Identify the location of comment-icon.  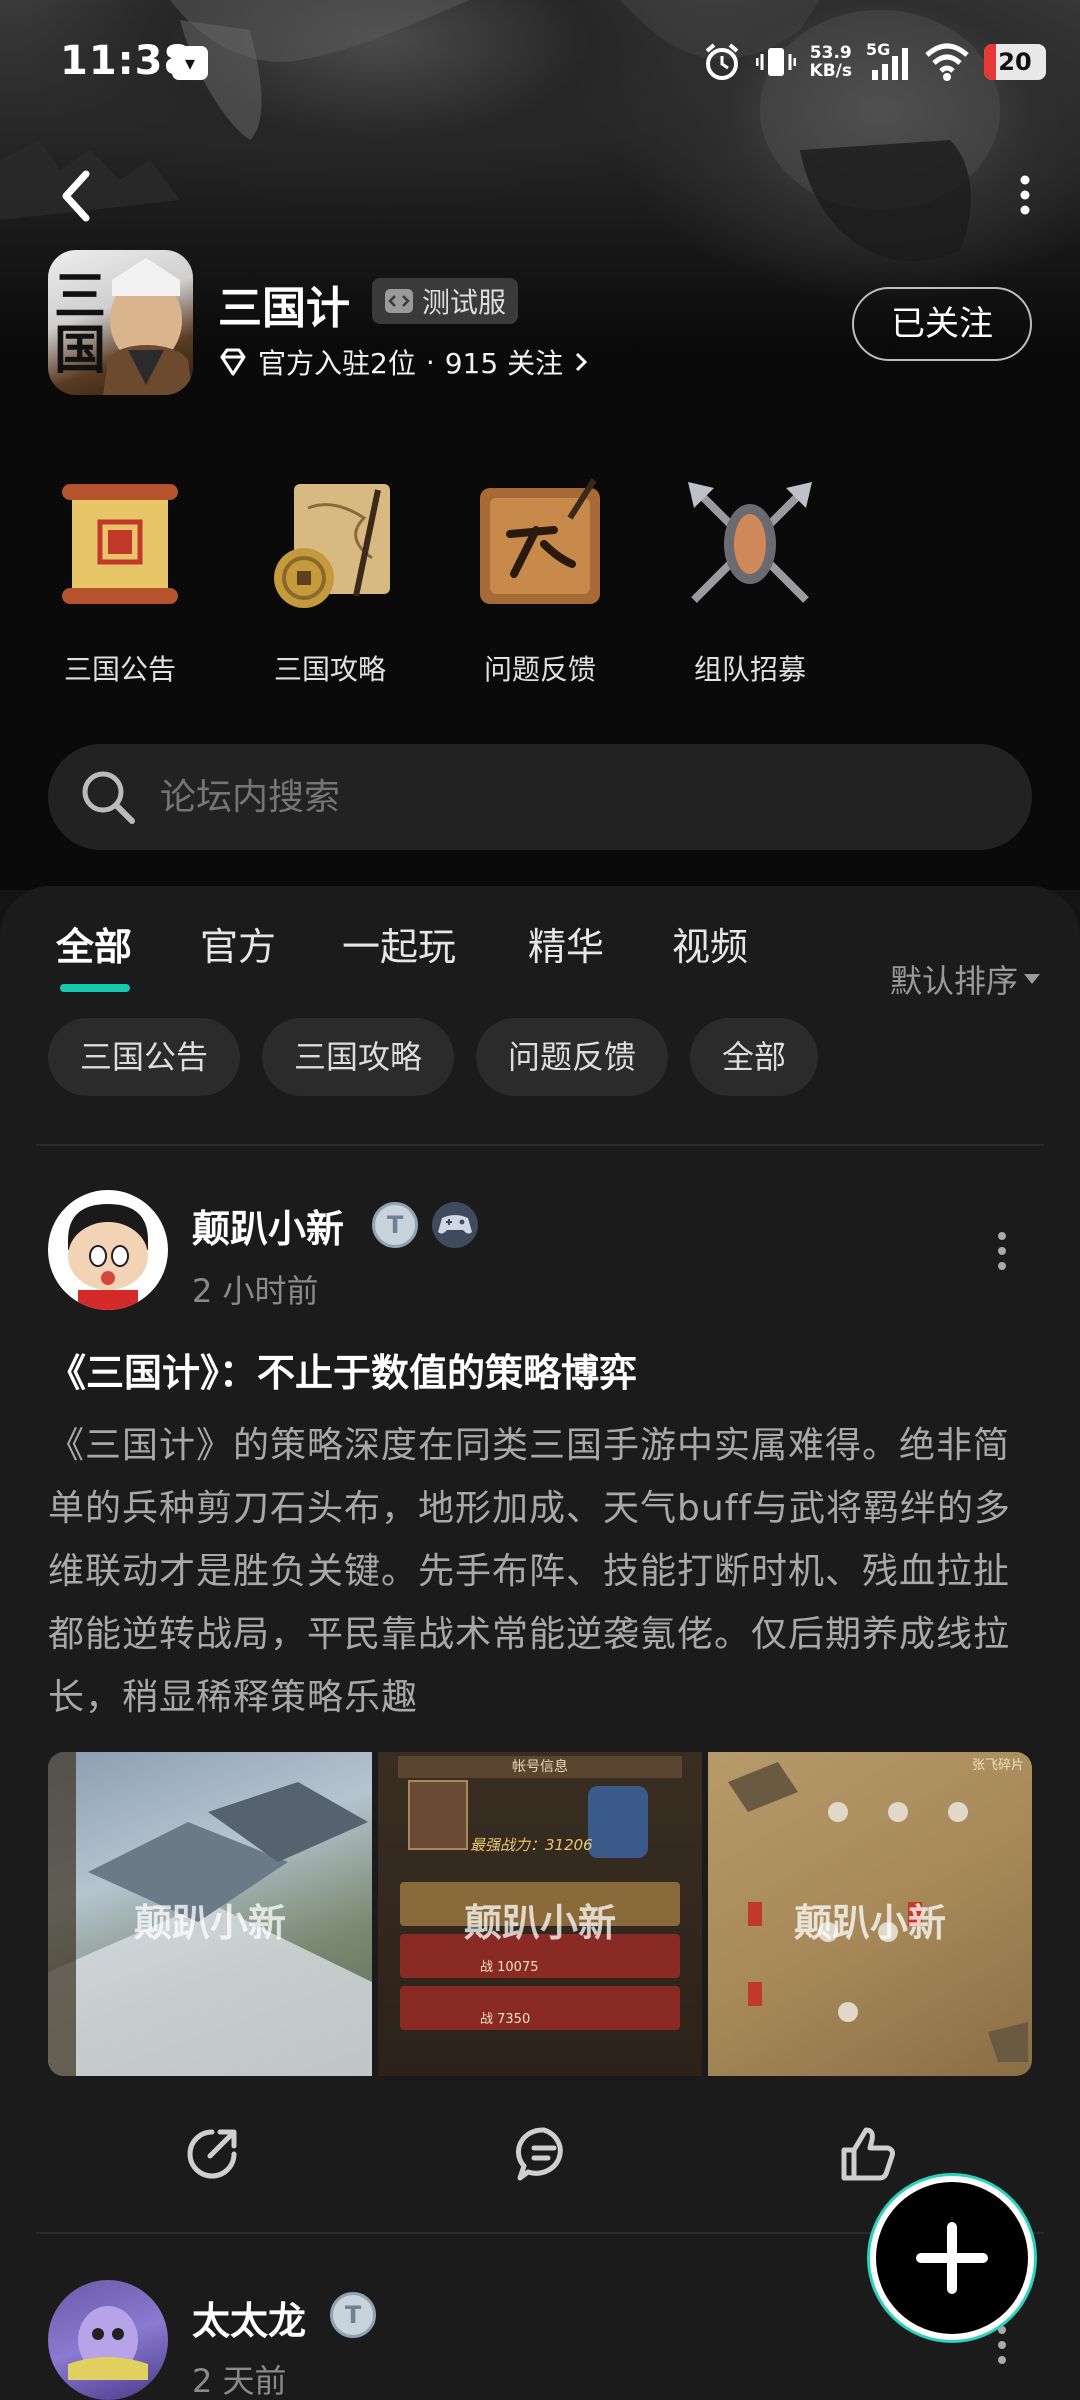
(544, 2154).